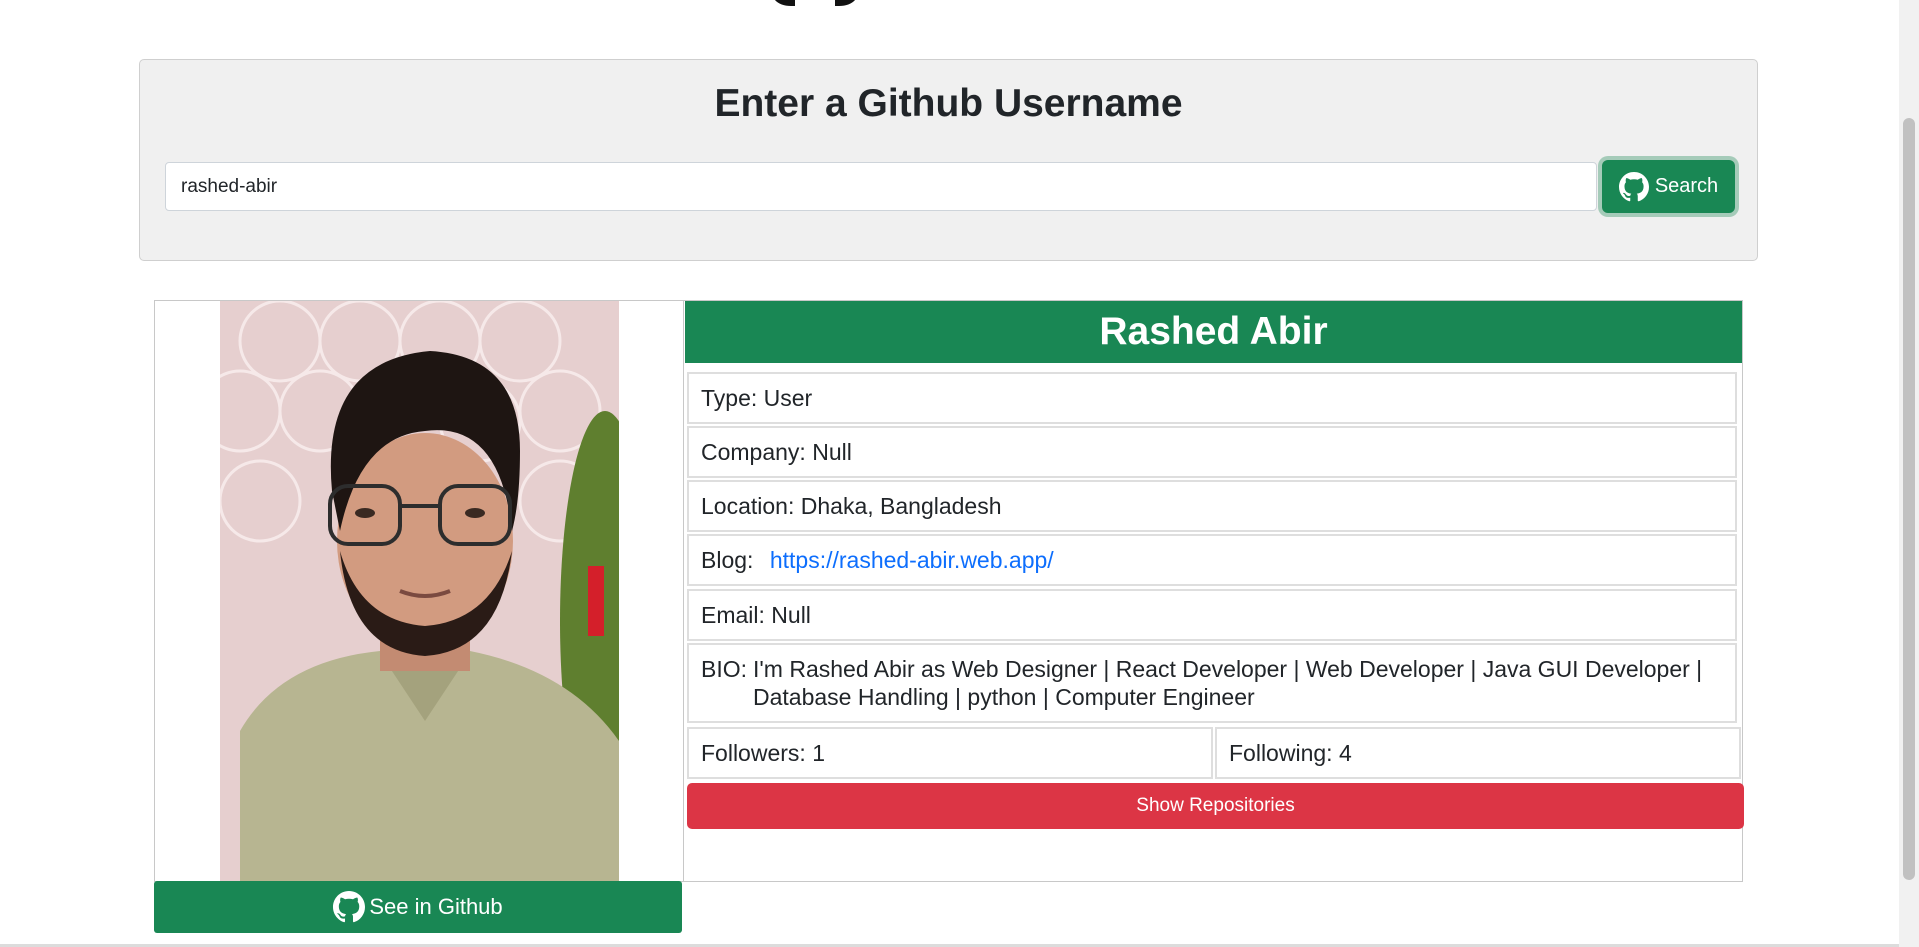 This screenshot has width=1919, height=947. I want to click on followers-cell: Followers: 1, so click(950, 753).